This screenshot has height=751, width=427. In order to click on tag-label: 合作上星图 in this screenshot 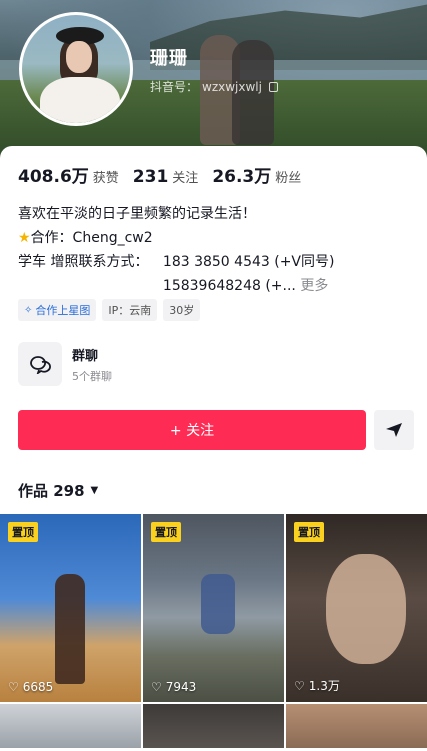, I will do `click(63, 310)`.